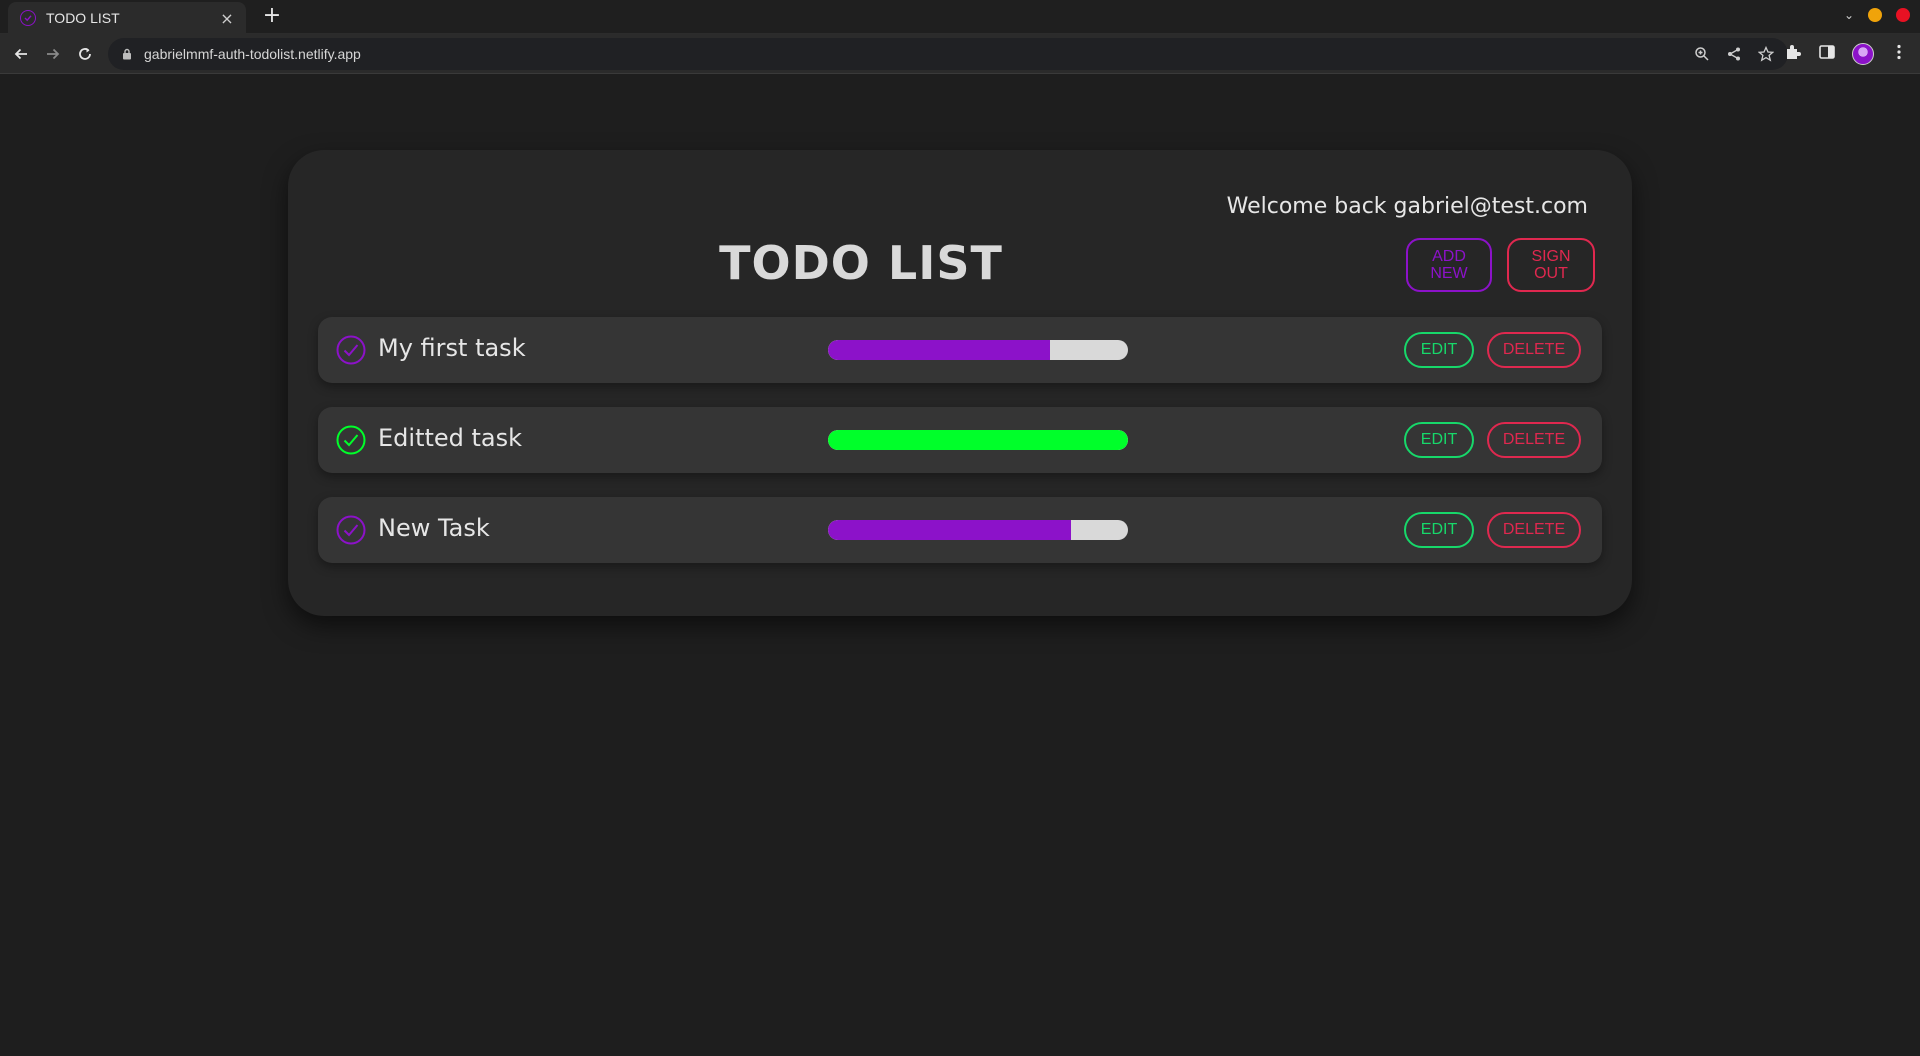 The image size is (1920, 1056). I want to click on task-row: New Task EDIT DELETE, so click(960, 530).